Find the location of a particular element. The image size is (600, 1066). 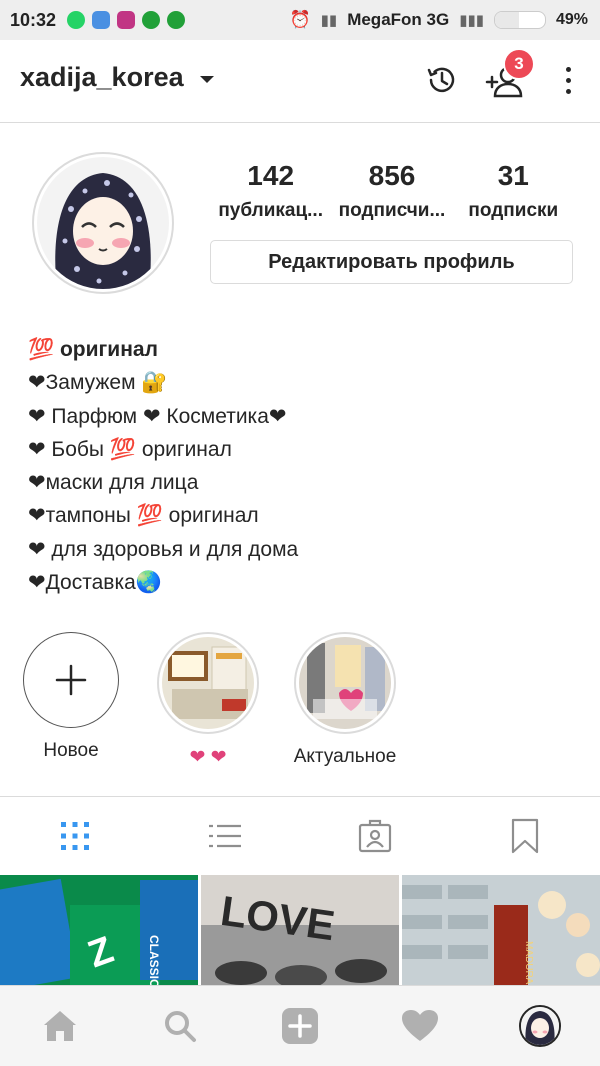

plus-icon is located at coordinates (71, 680).